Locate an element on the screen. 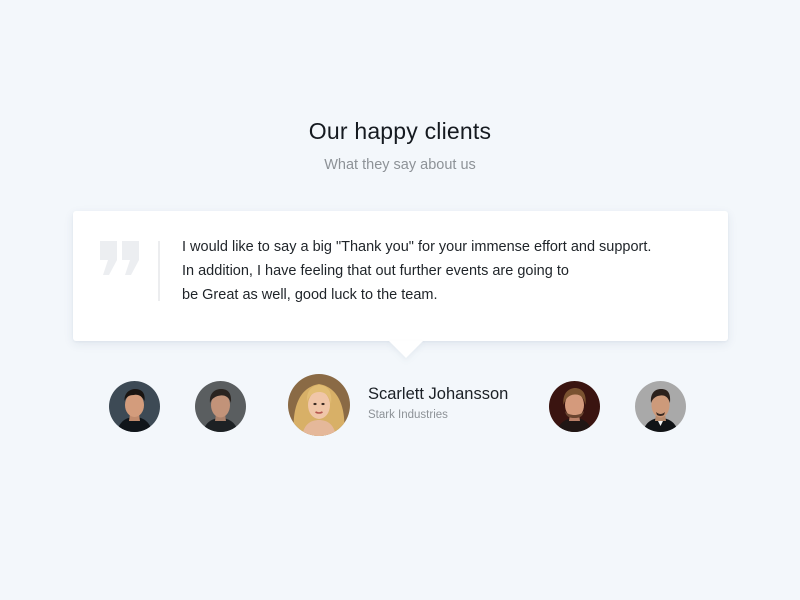 The image size is (800, 600). quote-divider is located at coordinates (159, 271).